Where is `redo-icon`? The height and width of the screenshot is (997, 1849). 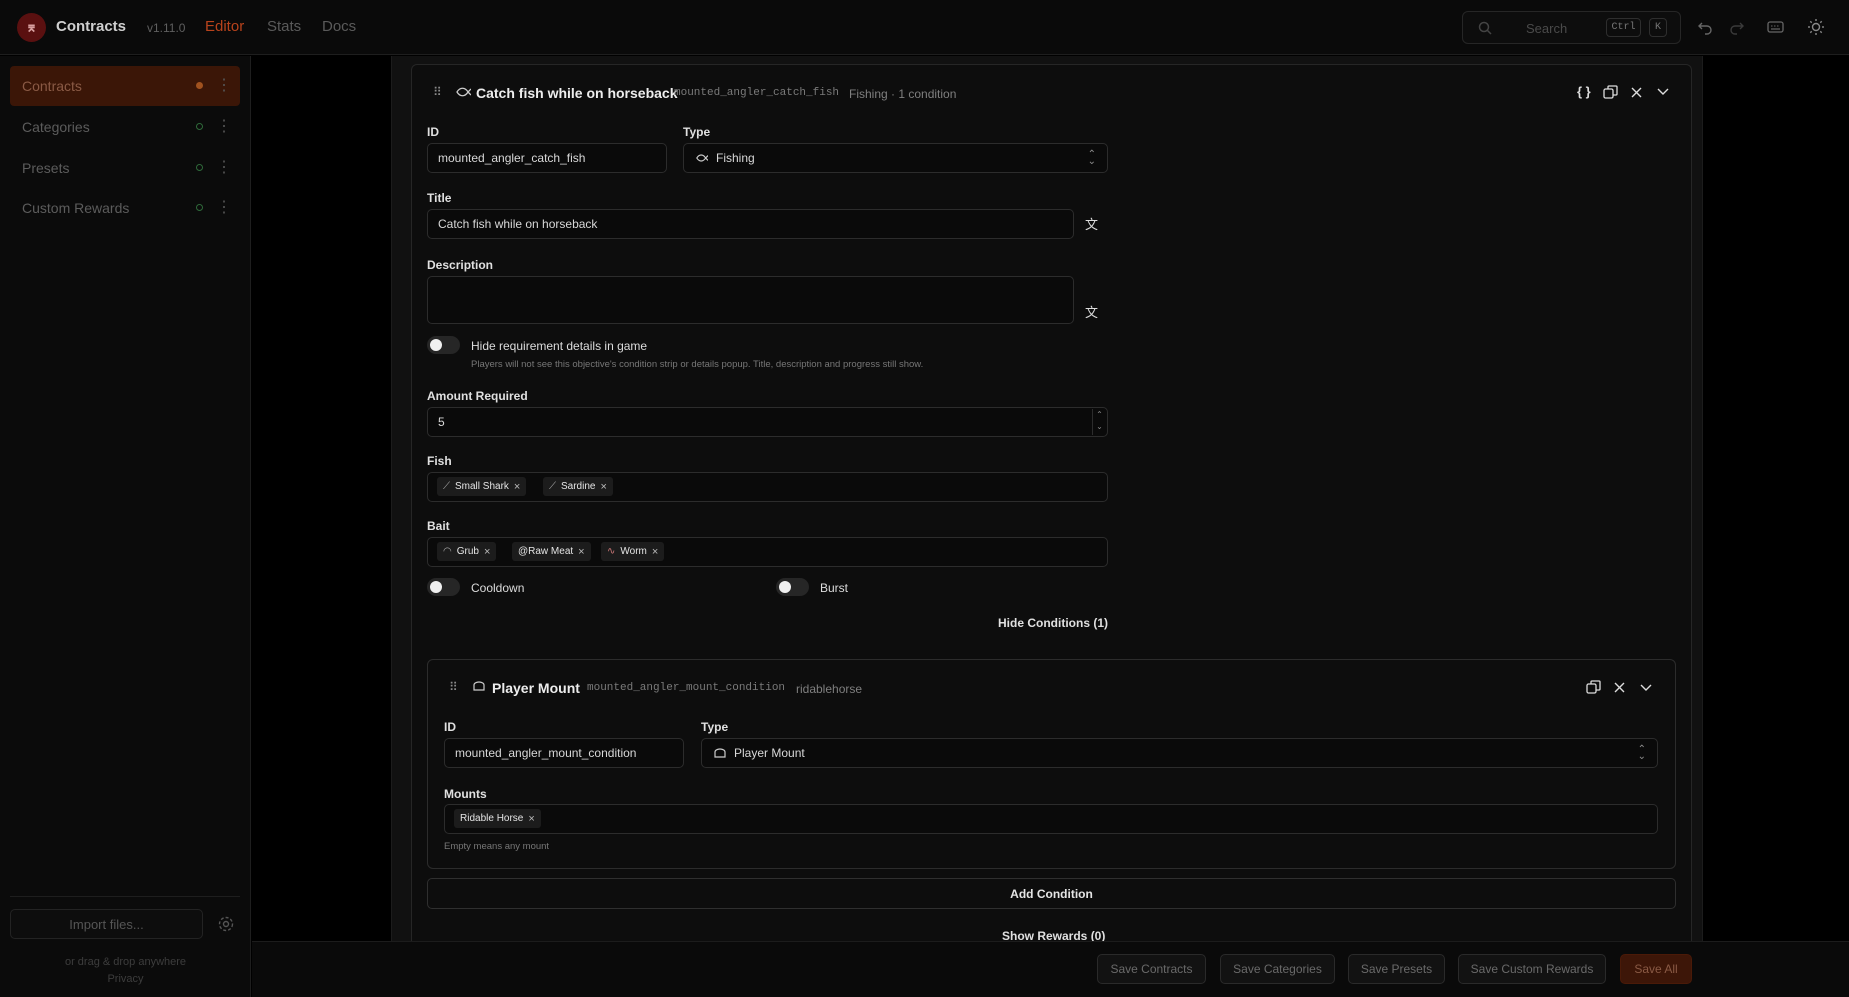 redo-icon is located at coordinates (1737, 27).